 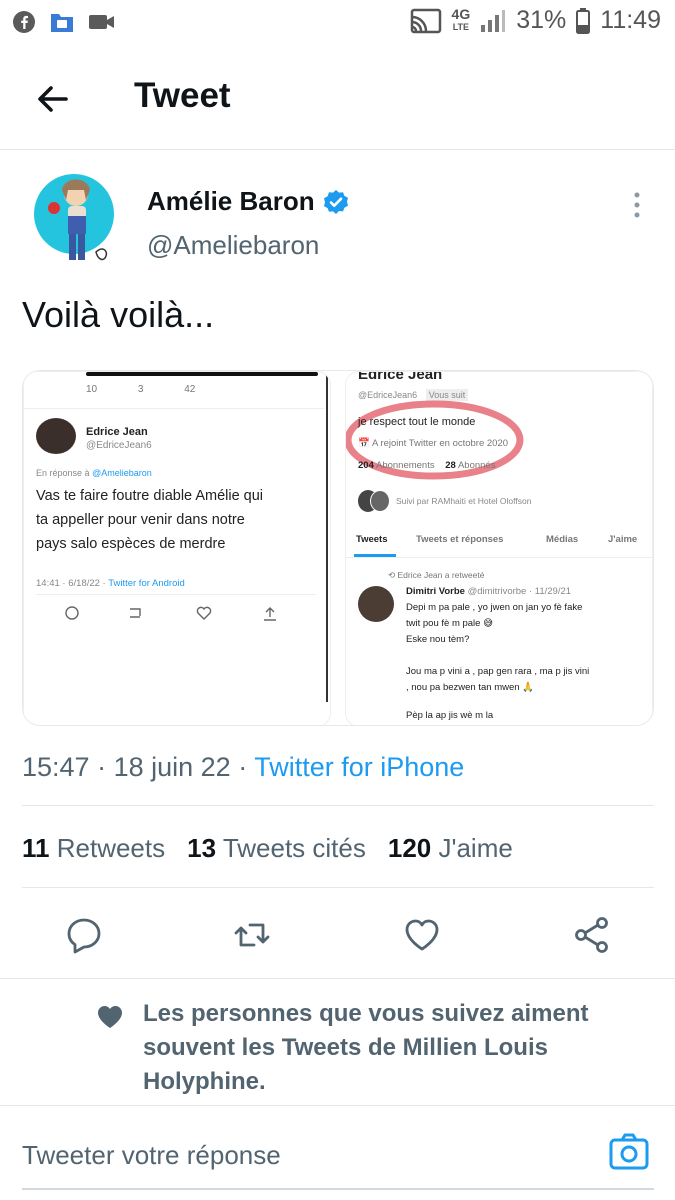 I want to click on retweets-stat: 11 Retweets, so click(x=93, y=848).